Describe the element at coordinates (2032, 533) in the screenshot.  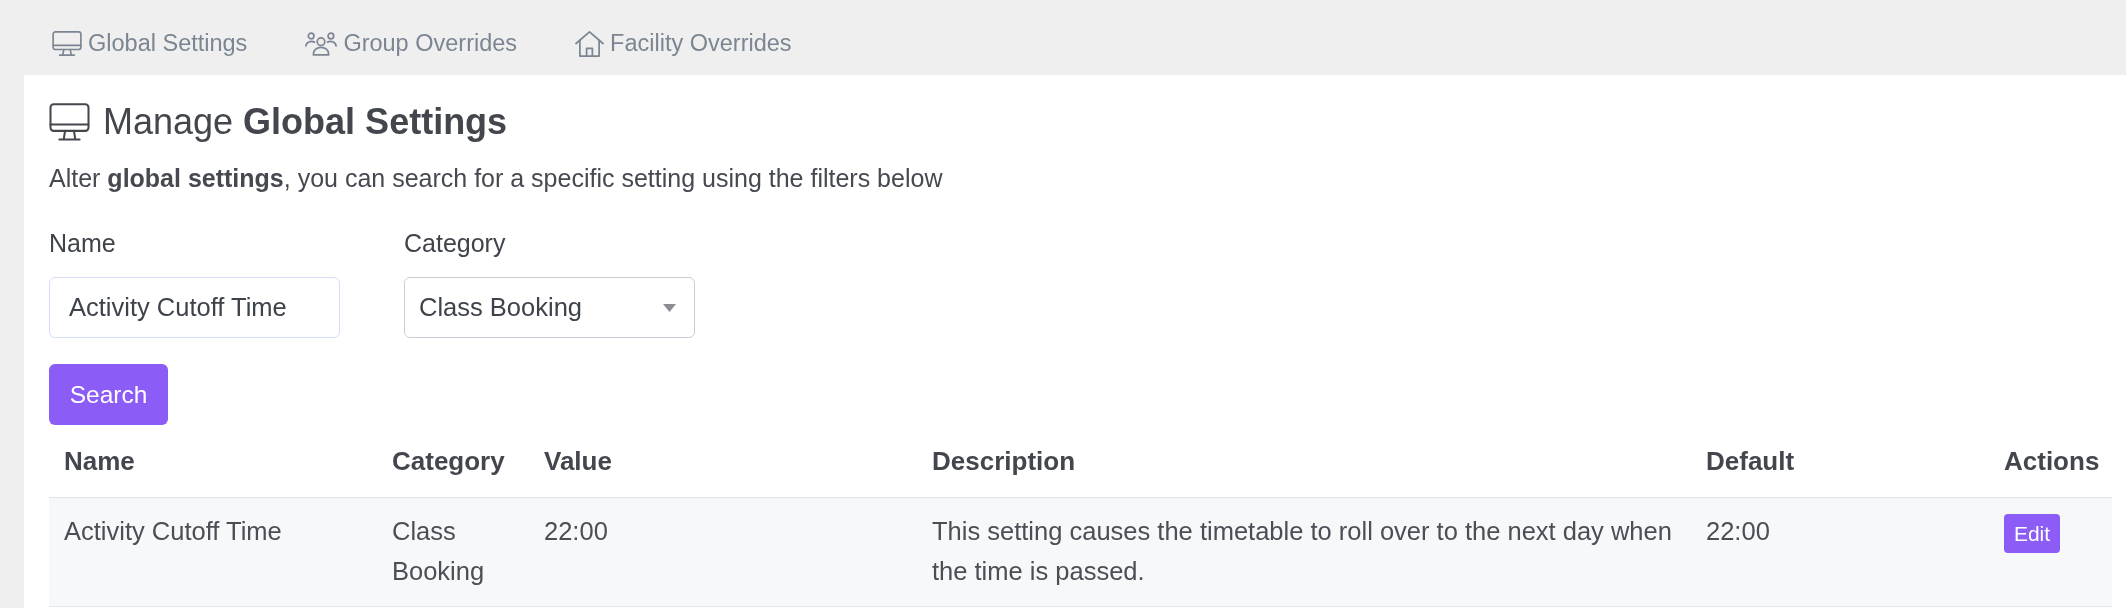
I see `edit-button: Edit` at that location.